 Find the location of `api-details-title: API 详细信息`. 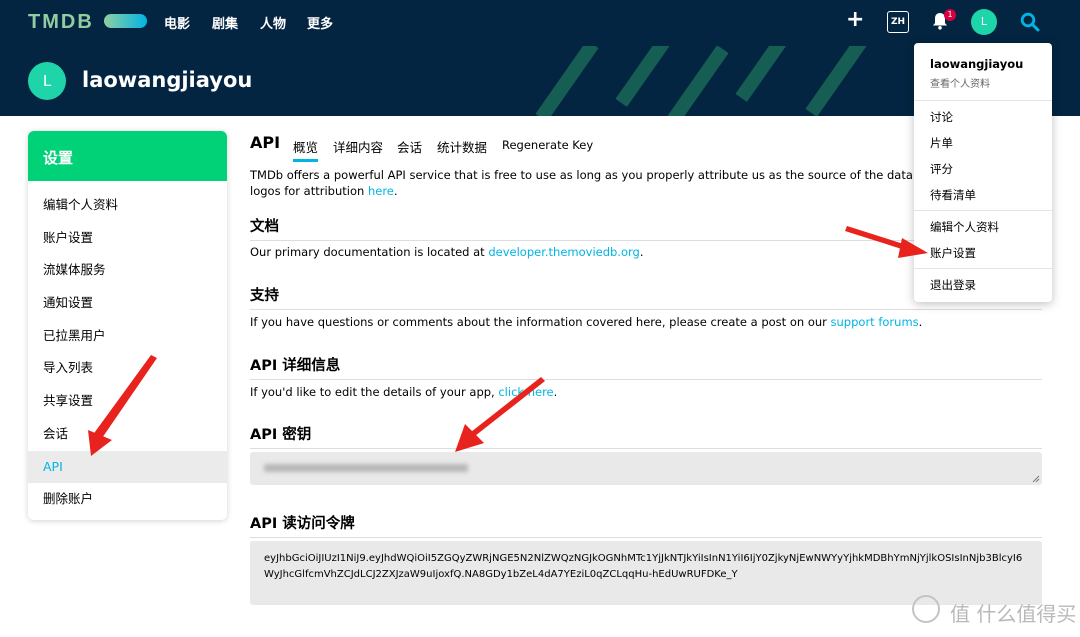

api-details-title: API 详细信息 is located at coordinates (646, 367).